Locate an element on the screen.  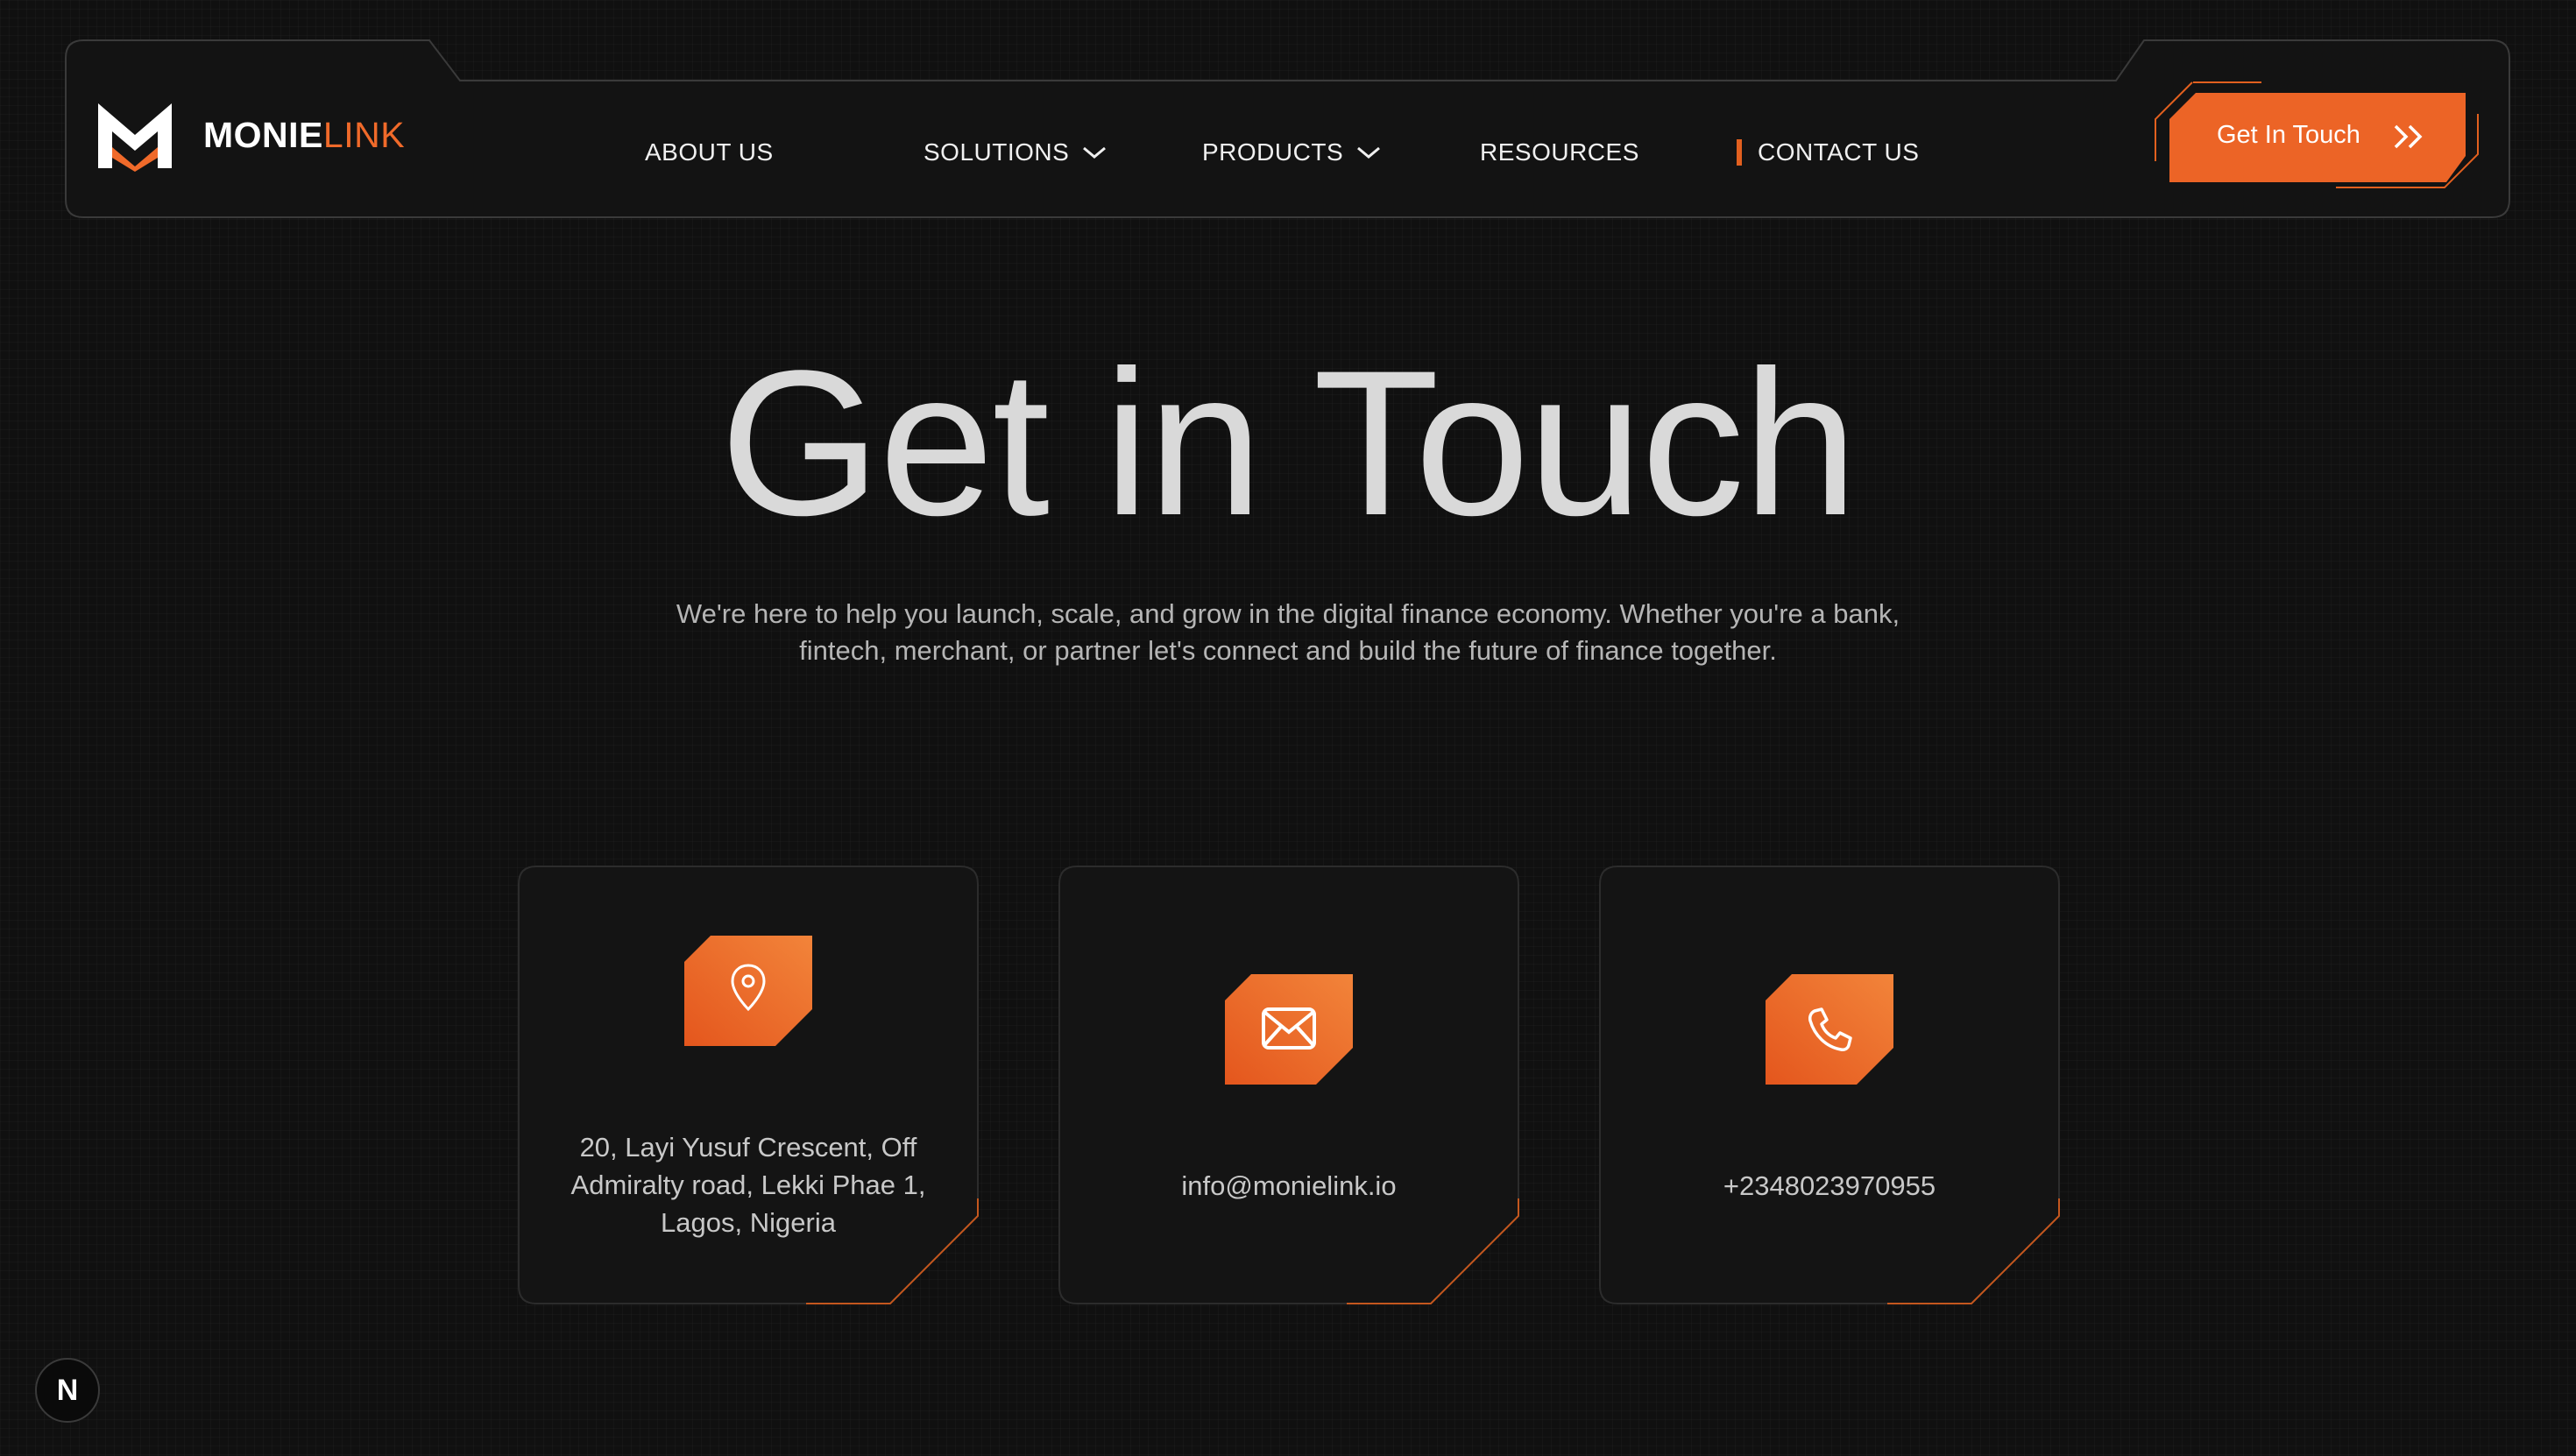
contact-card-phone: +2348023970955 is located at coordinates (1829, 1086).